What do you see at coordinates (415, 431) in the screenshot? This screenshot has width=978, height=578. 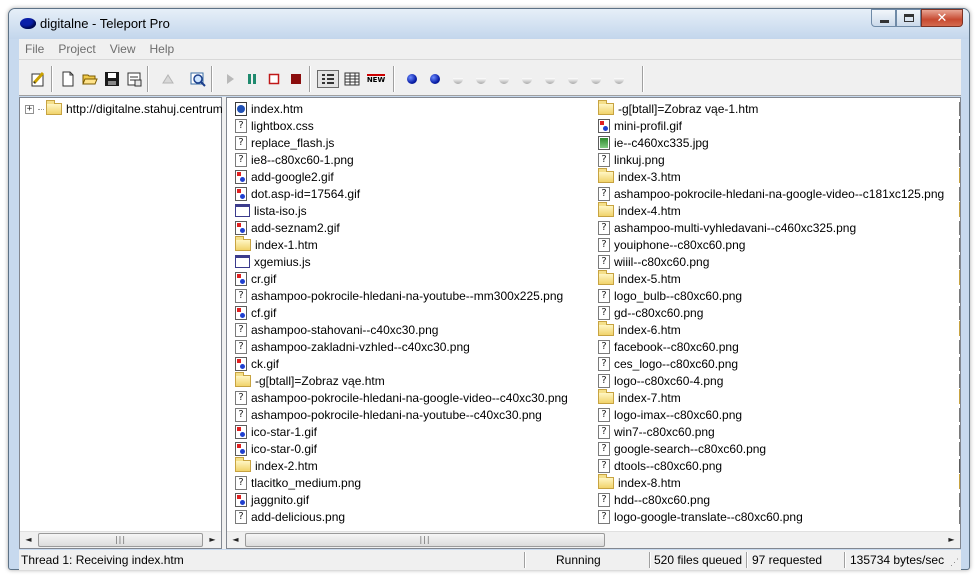 I see `file-list-item: ico-star-1.gif` at bounding box center [415, 431].